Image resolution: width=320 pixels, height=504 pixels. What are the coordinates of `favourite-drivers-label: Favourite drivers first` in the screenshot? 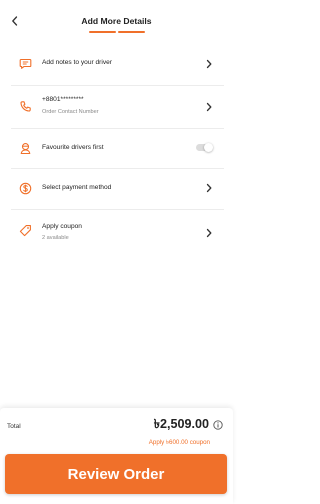 It's located at (73, 147).